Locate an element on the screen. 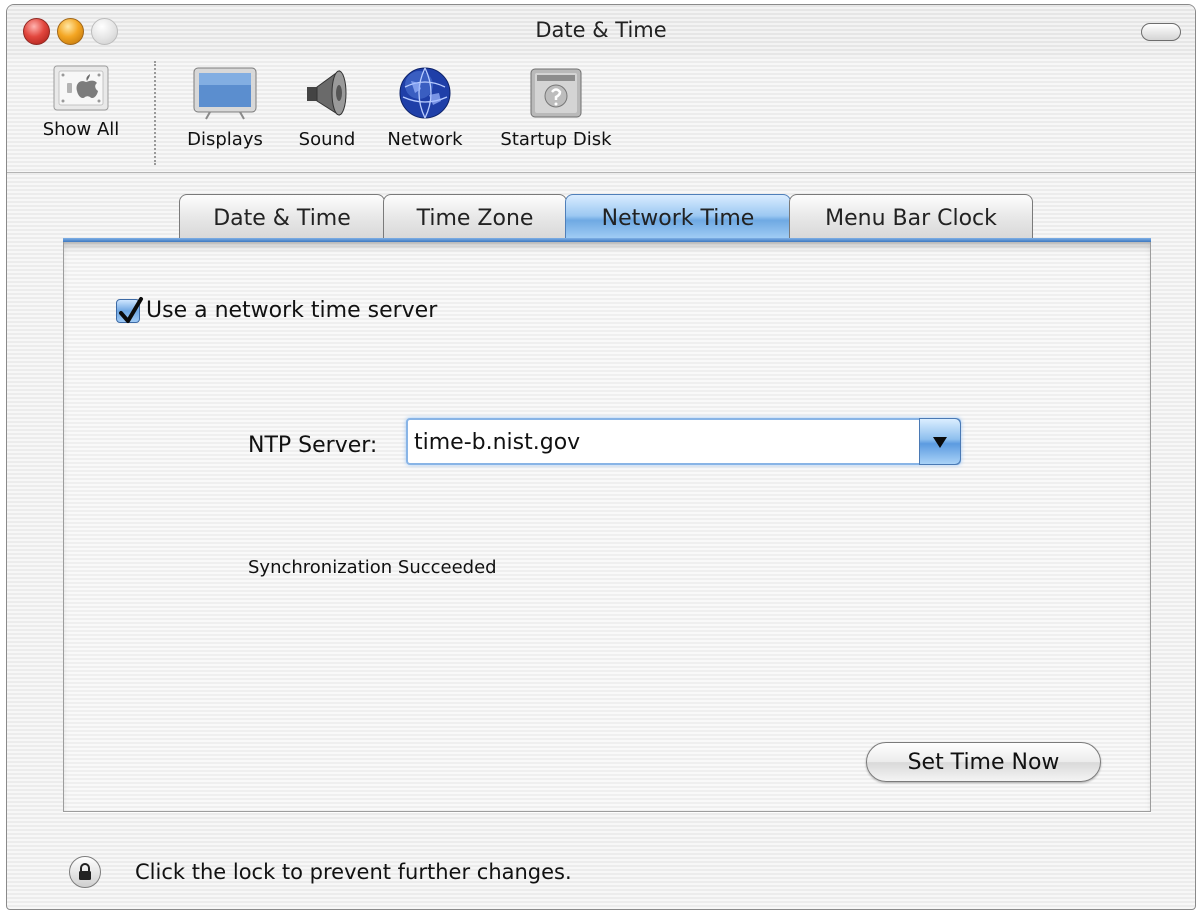  lock-icon is located at coordinates (85, 871).